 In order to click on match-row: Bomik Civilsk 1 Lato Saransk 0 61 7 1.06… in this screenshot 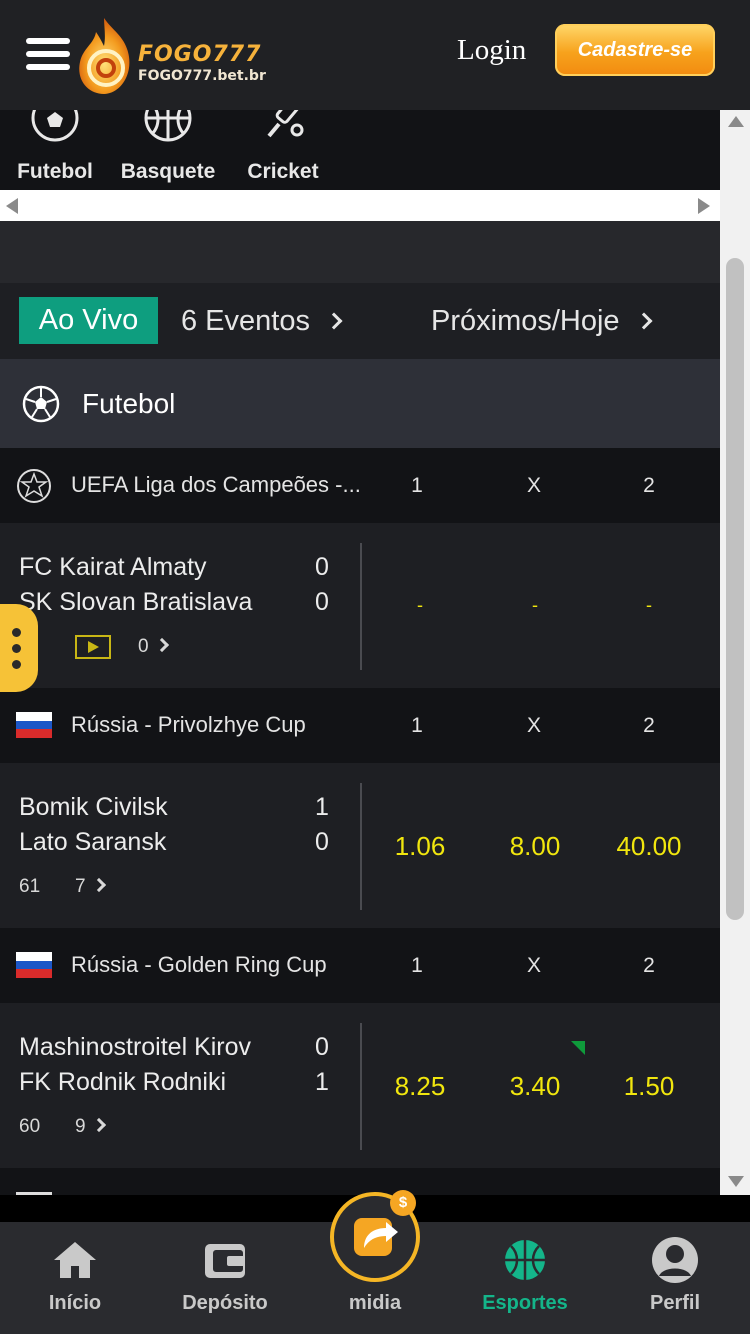, I will do `click(360, 845)`.